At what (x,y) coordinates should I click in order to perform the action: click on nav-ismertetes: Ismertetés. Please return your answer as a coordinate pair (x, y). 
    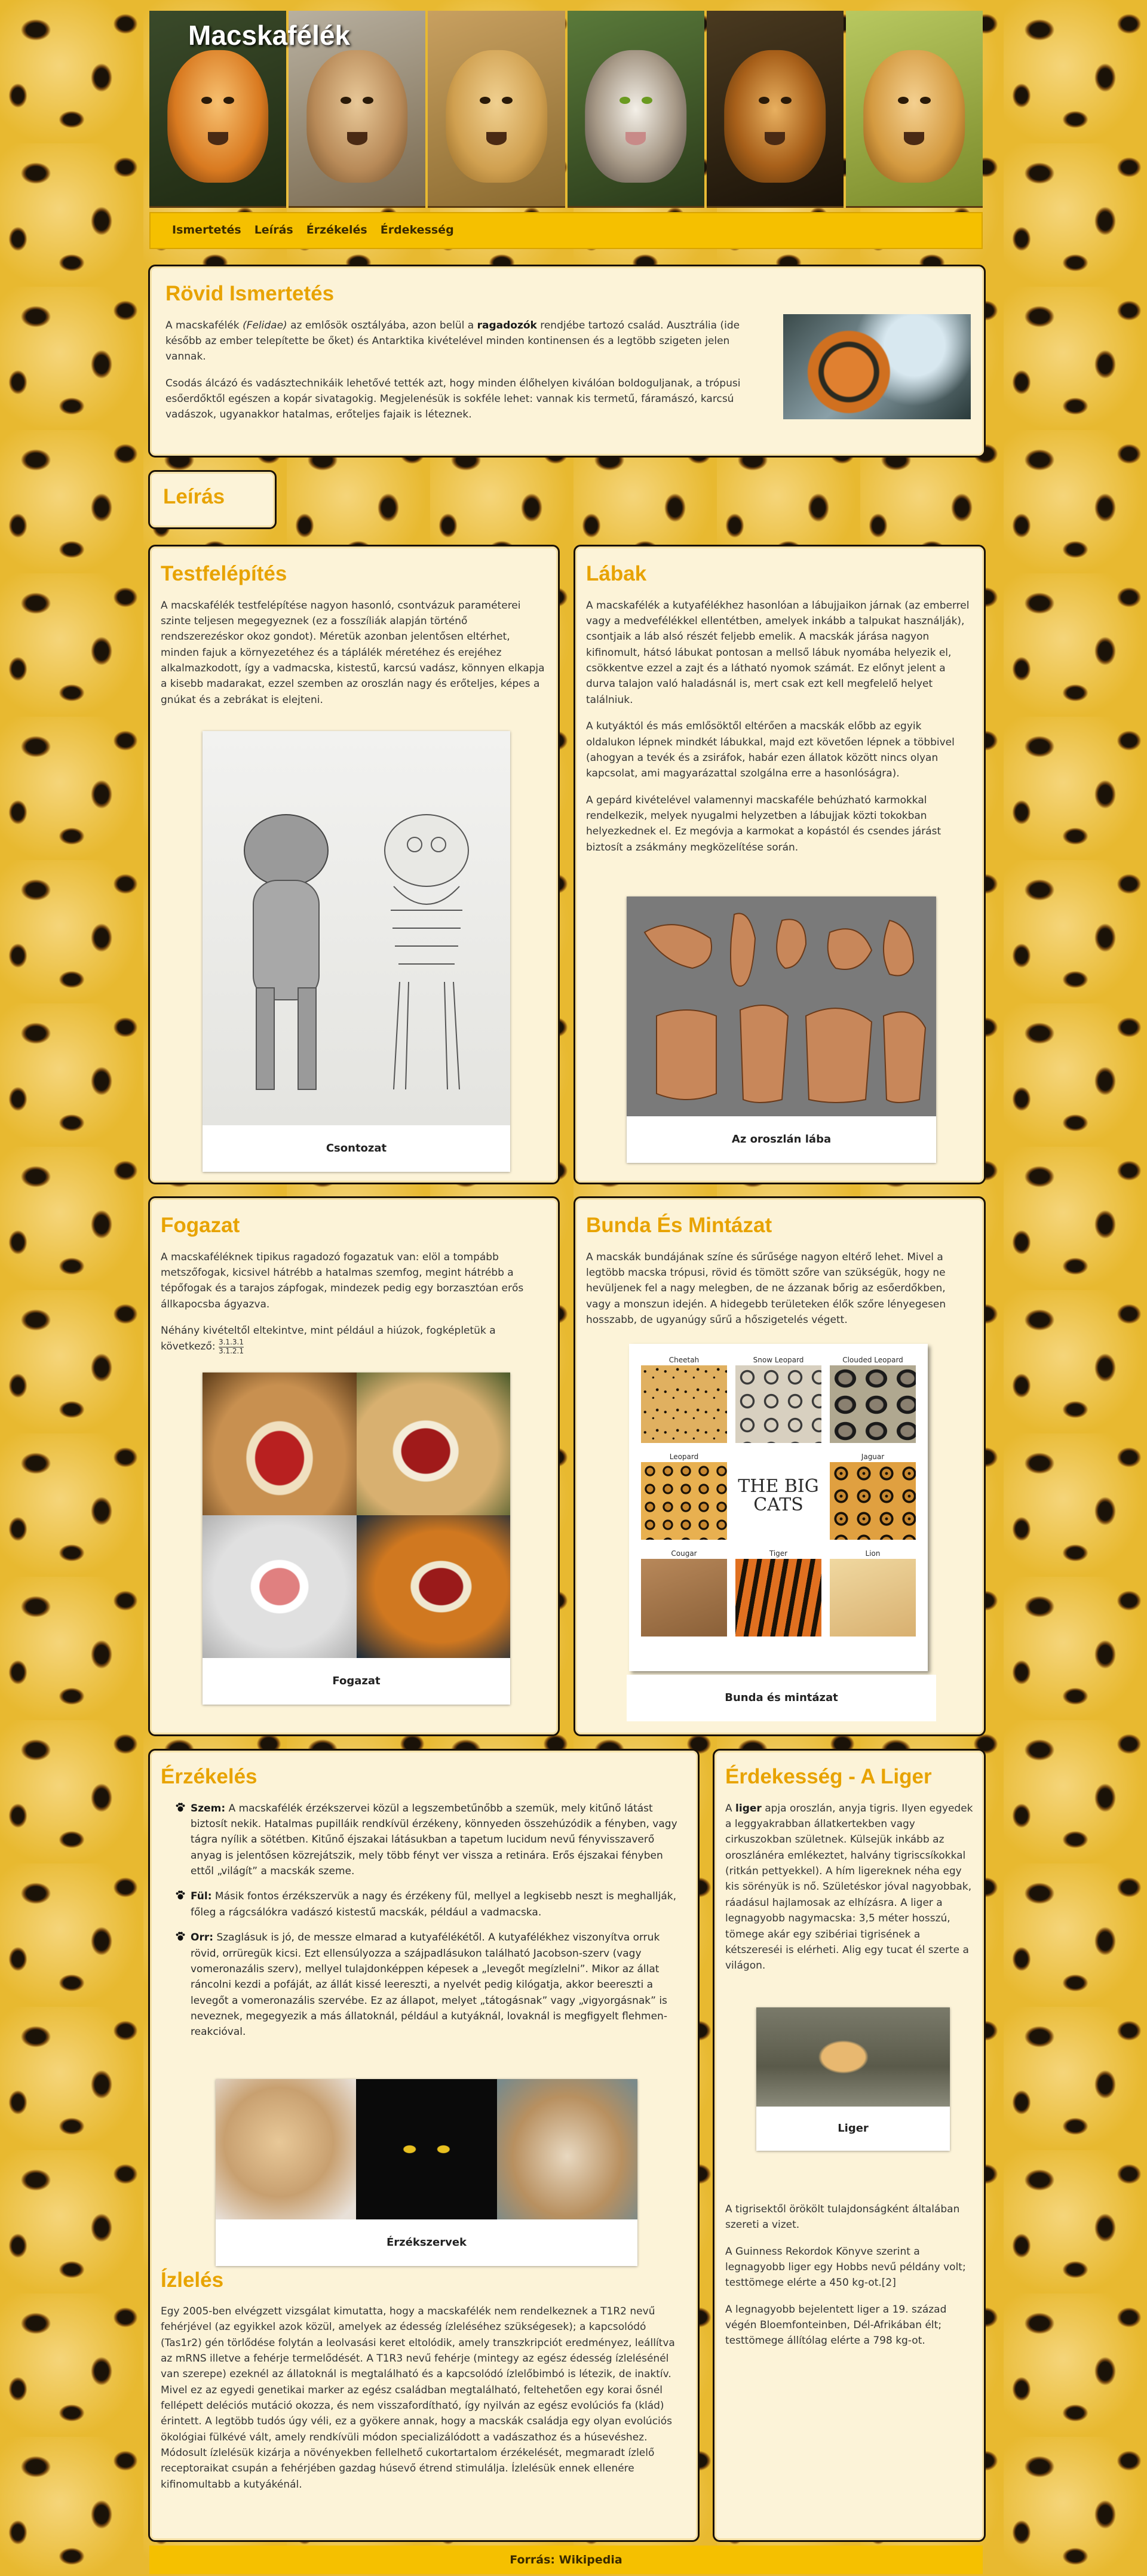
    Looking at the image, I should click on (206, 230).